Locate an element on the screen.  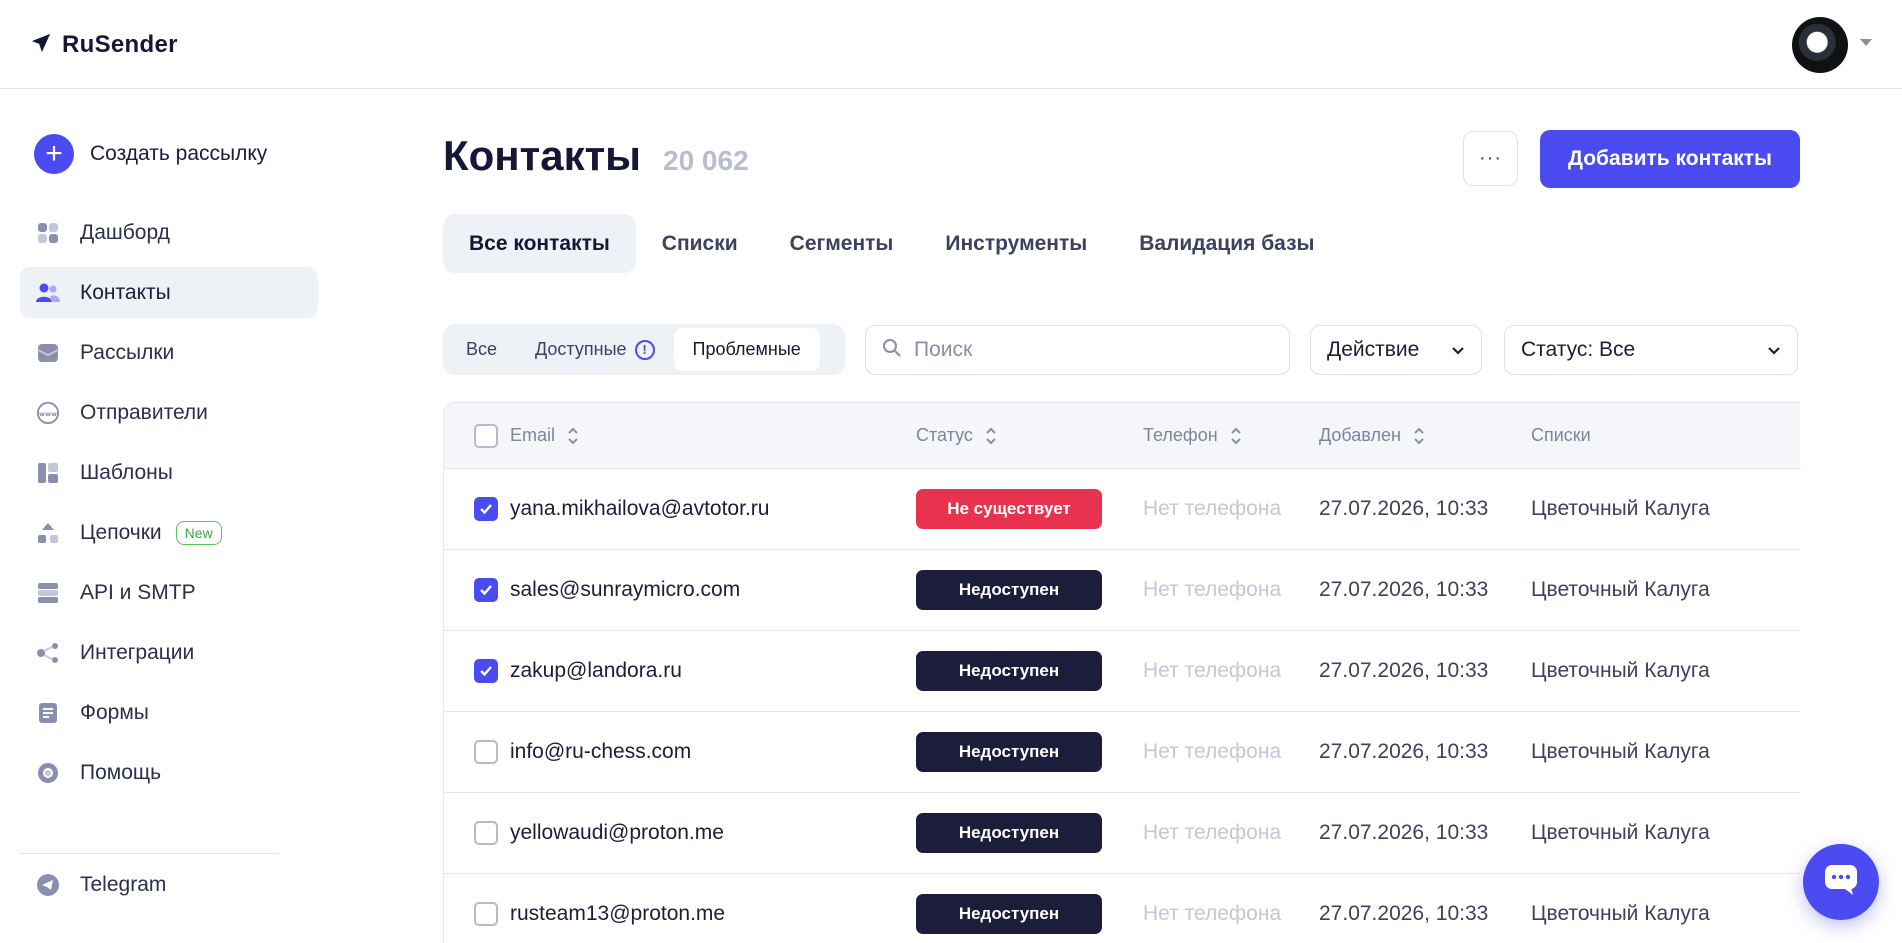
header-email: Email is located at coordinates (713, 435).